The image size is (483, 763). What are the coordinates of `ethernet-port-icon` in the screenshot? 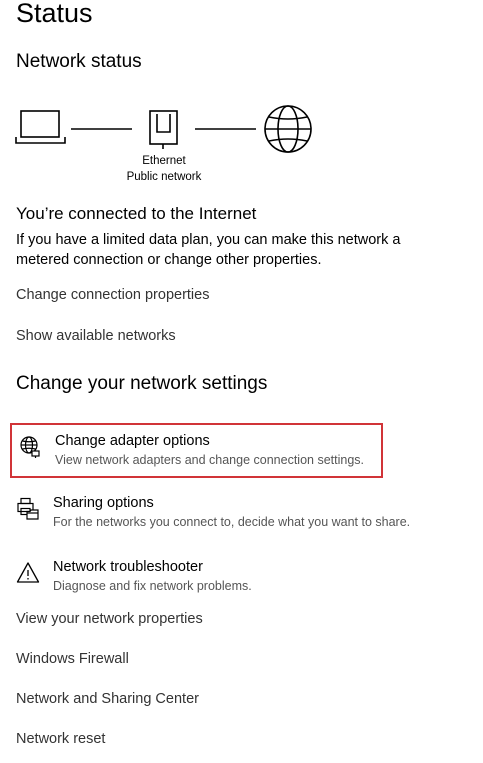 It's located at (163, 129).